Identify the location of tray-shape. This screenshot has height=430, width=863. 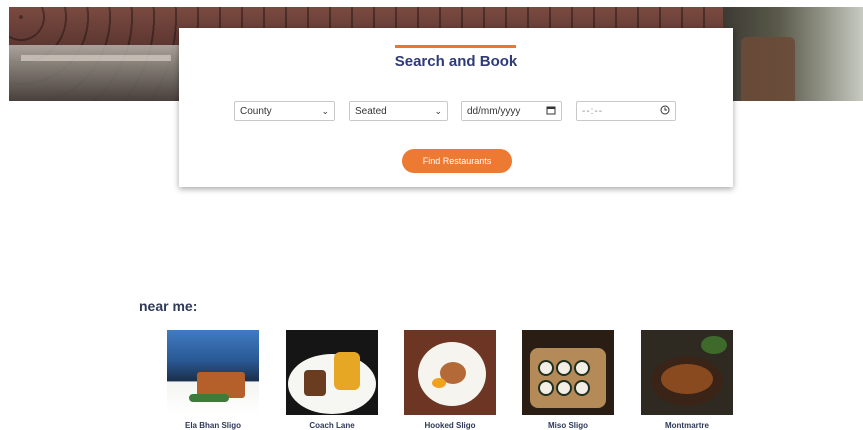
(568, 378).